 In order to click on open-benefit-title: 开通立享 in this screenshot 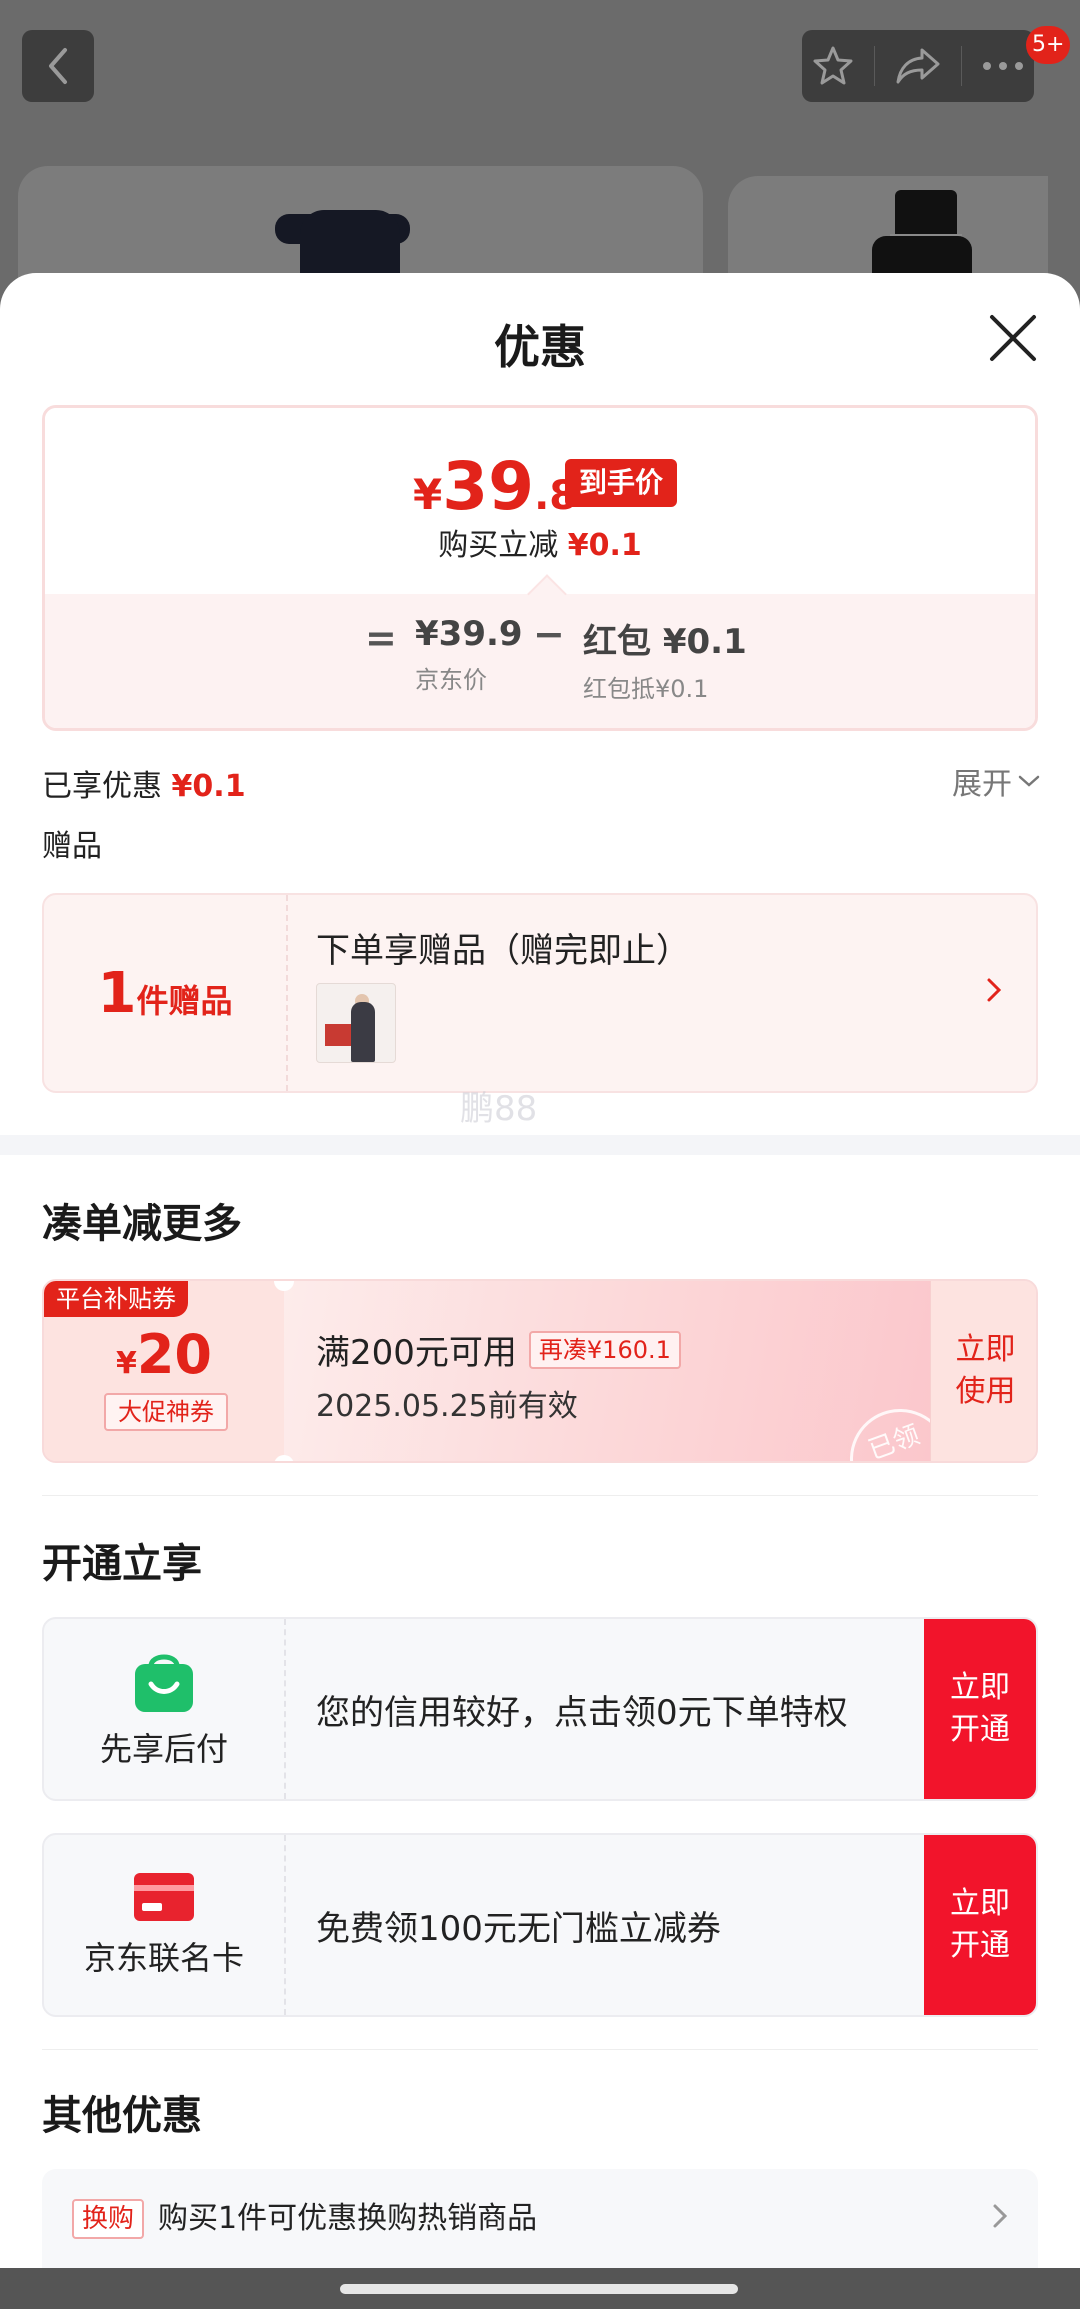, I will do `click(122, 1564)`.